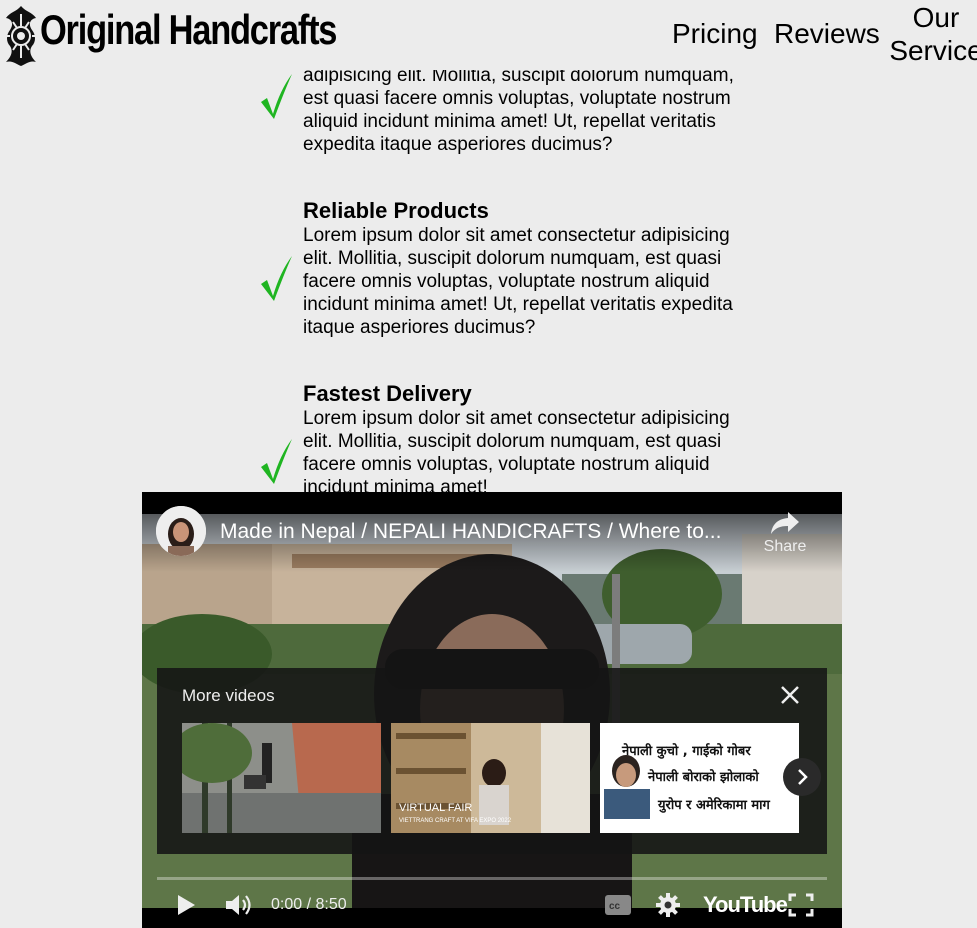  I want to click on nav-link-reviews: Reviews, so click(827, 34).